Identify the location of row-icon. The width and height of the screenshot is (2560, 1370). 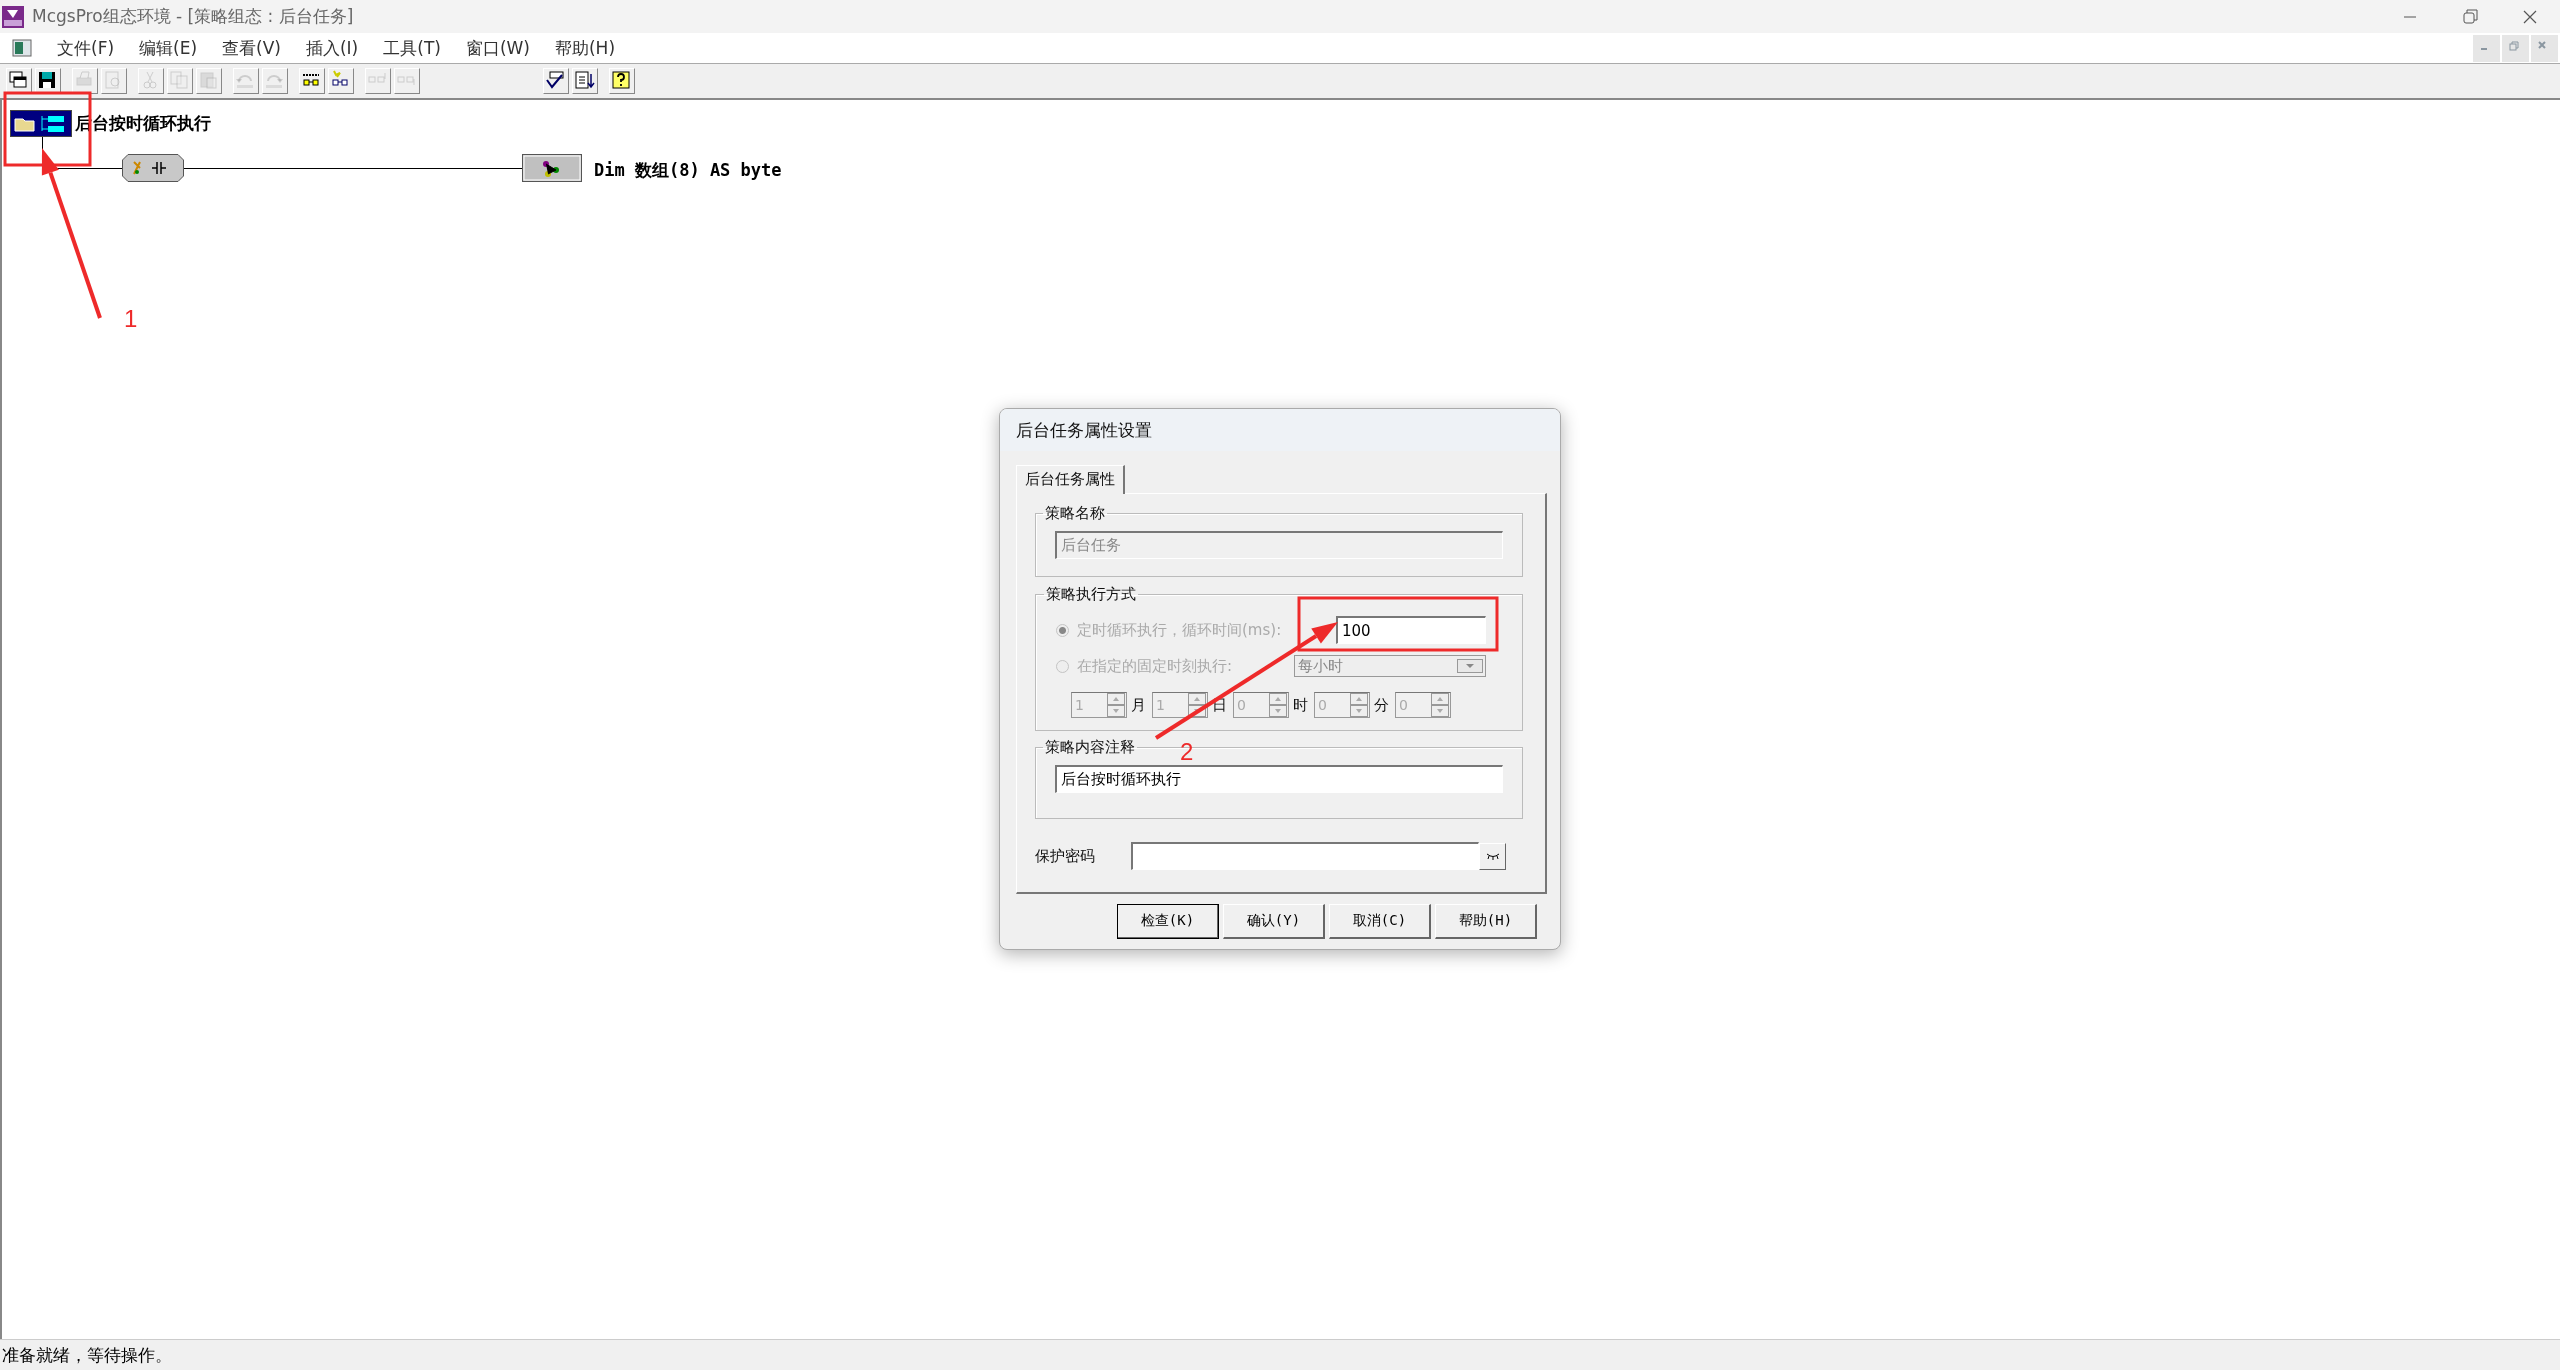
(312, 81).